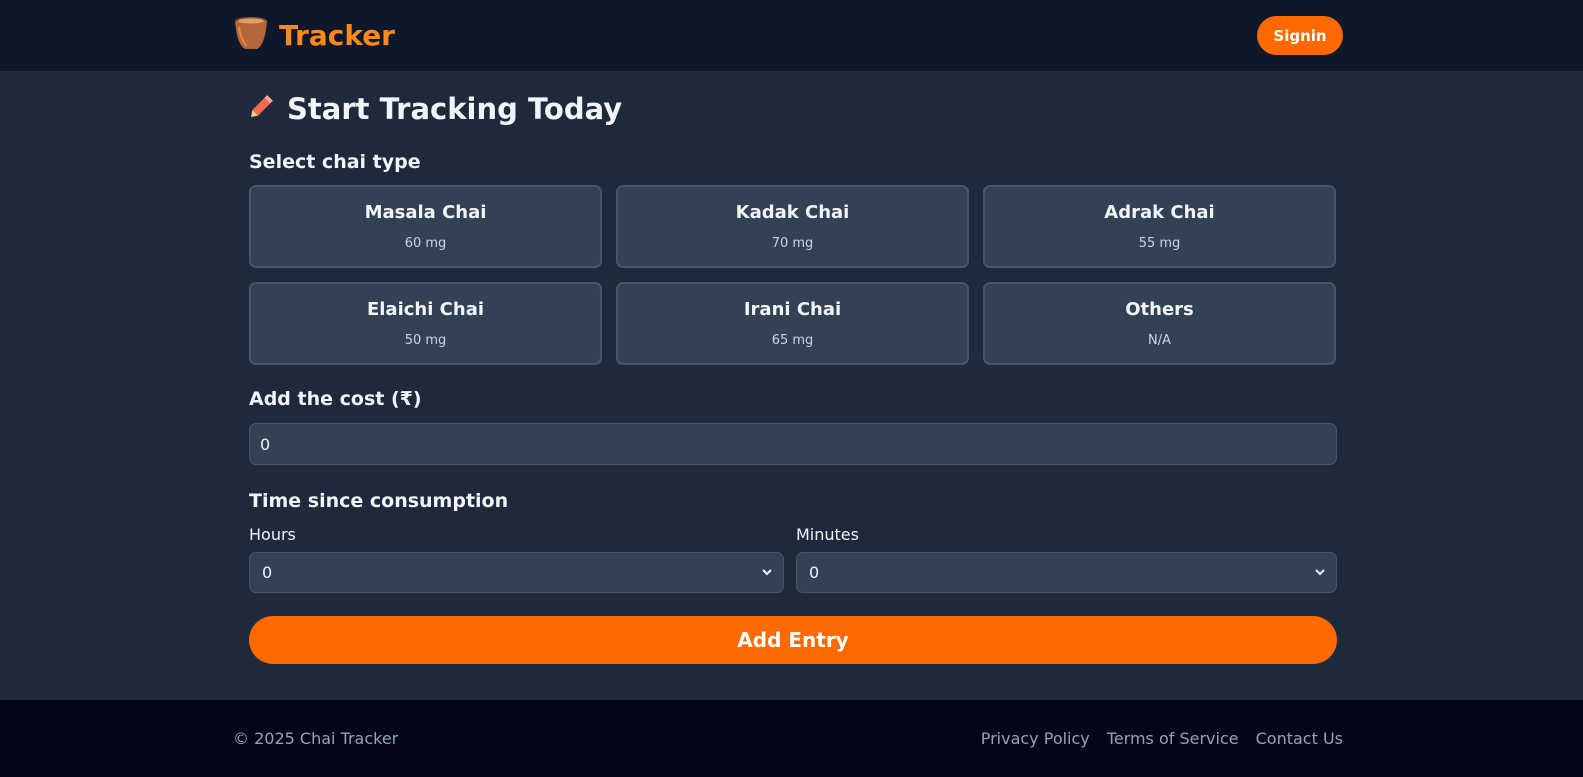  Describe the element at coordinates (814, 572) in the screenshot. I see `minutes-value: 0` at that location.